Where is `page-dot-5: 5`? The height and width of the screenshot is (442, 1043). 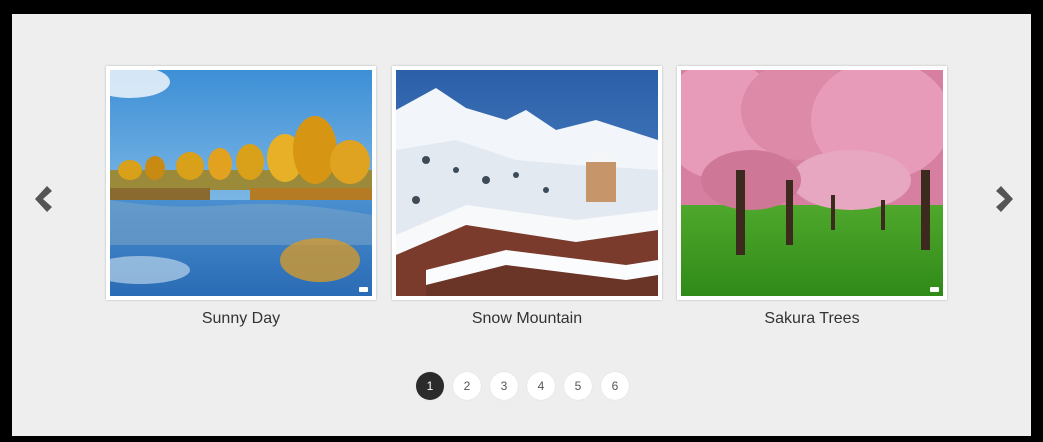 page-dot-5: 5 is located at coordinates (578, 386).